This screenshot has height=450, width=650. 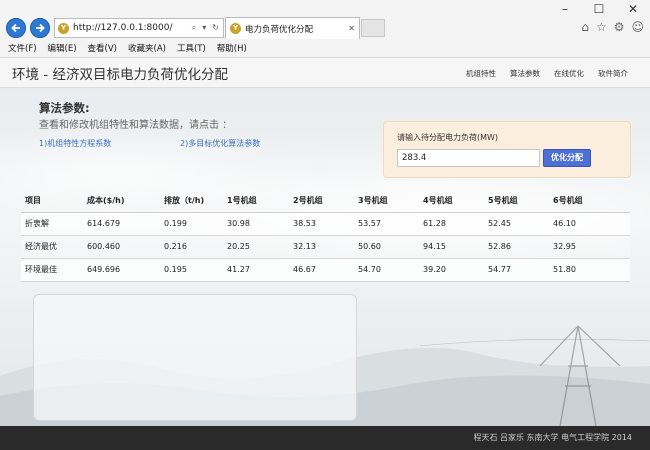 I want to click on cell-cost: 600.460, so click(x=121, y=247).